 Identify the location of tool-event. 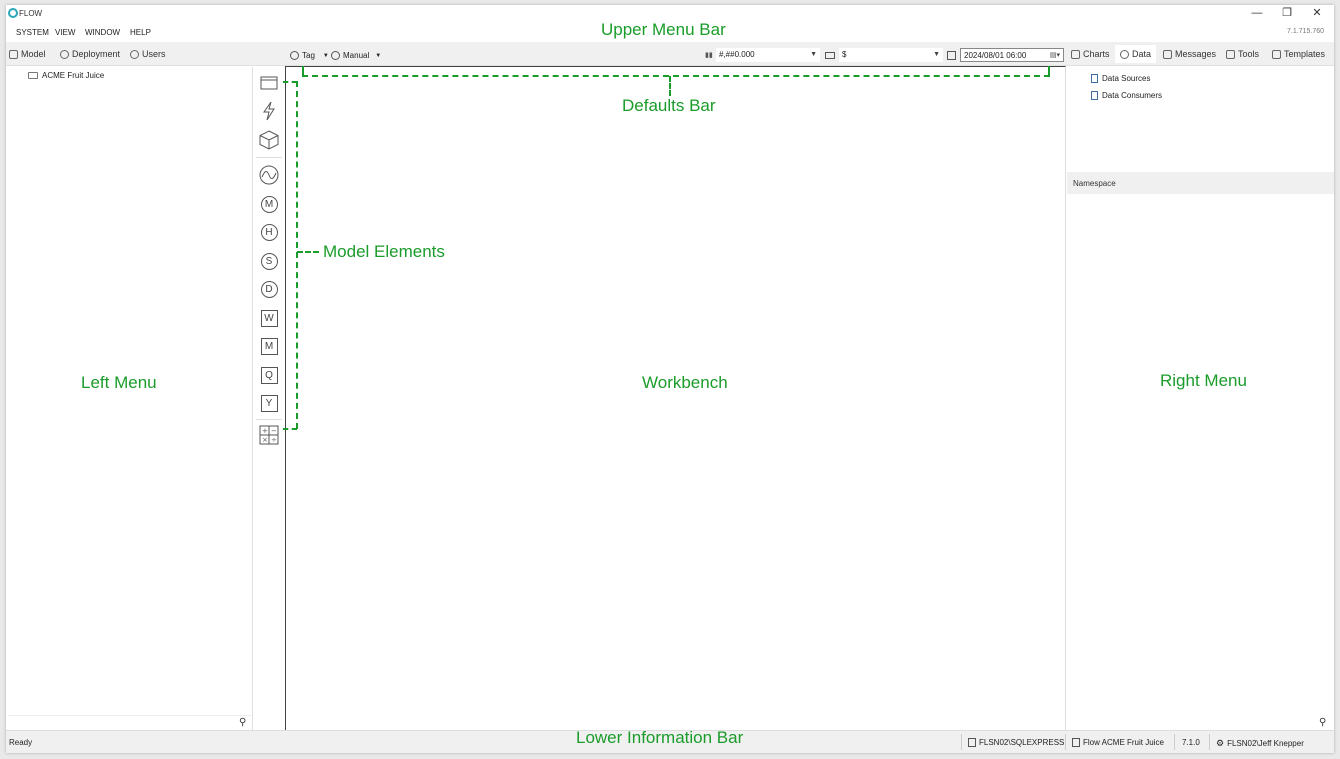
(269, 111).